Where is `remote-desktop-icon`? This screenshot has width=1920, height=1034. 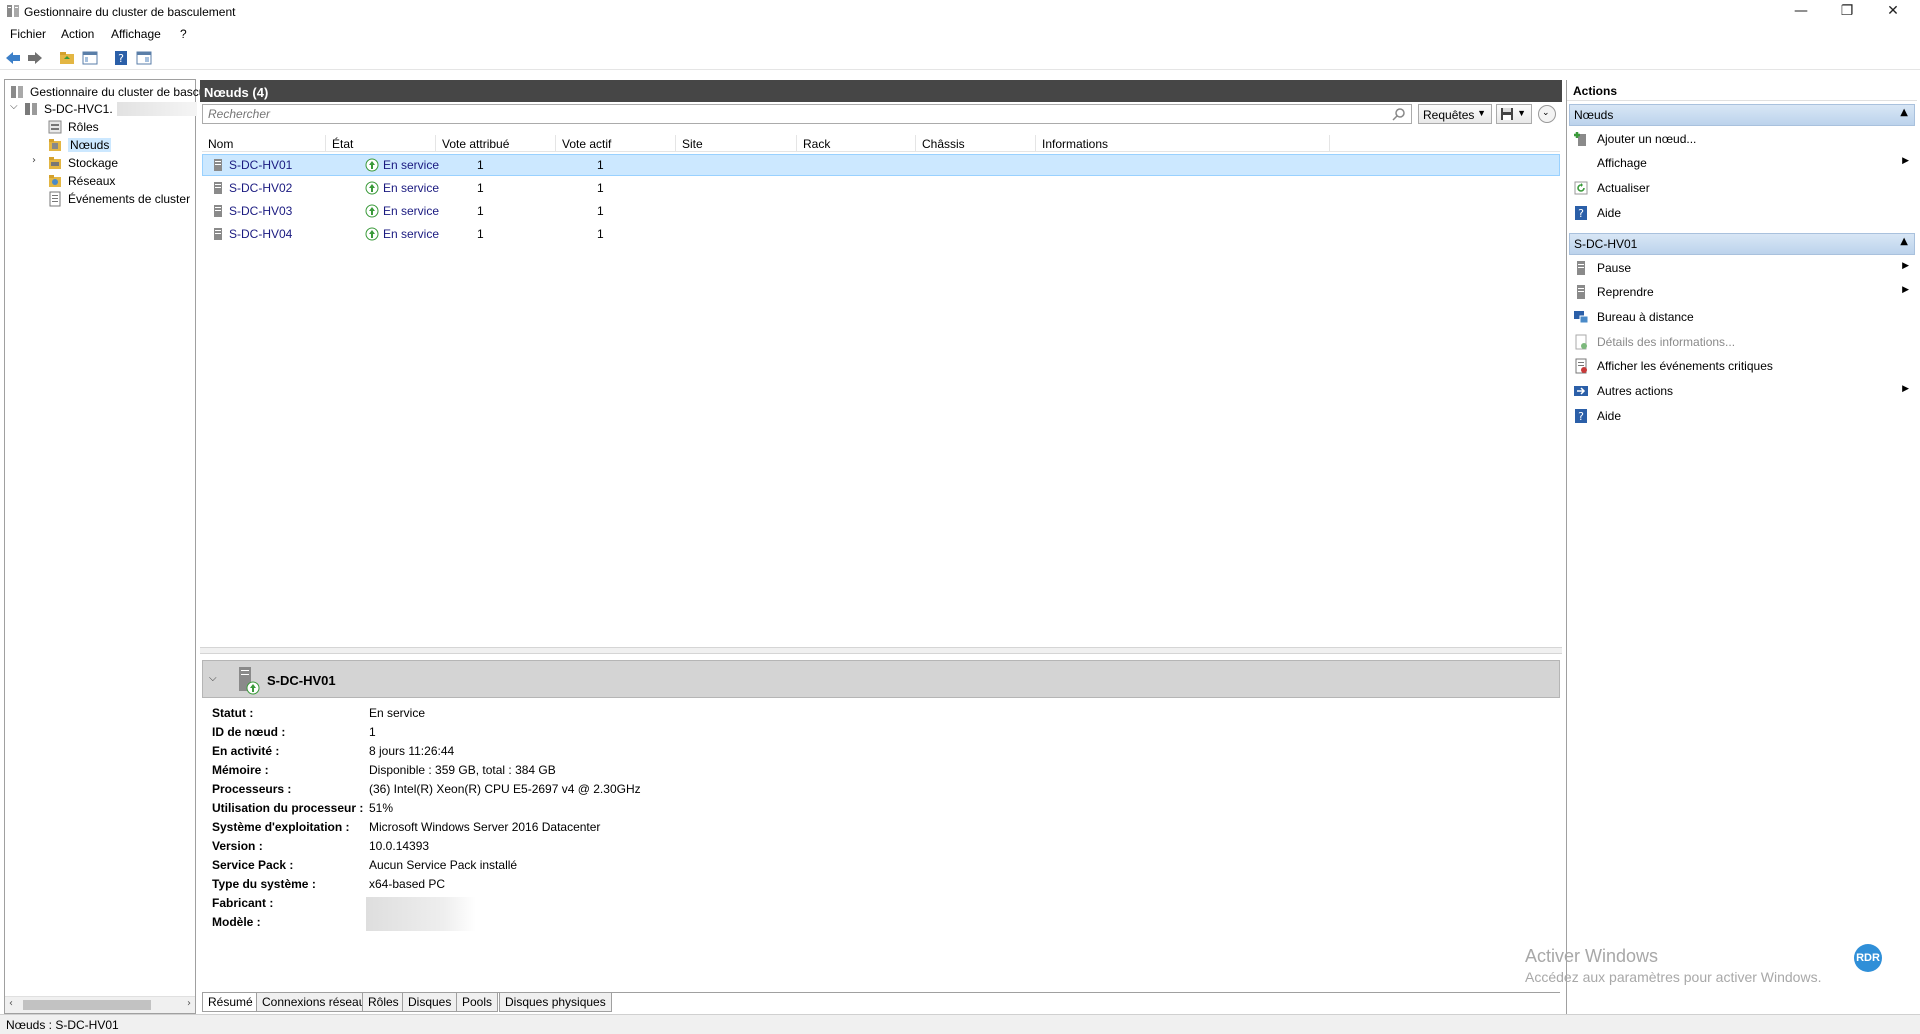
remote-desktop-icon is located at coordinates (1581, 317).